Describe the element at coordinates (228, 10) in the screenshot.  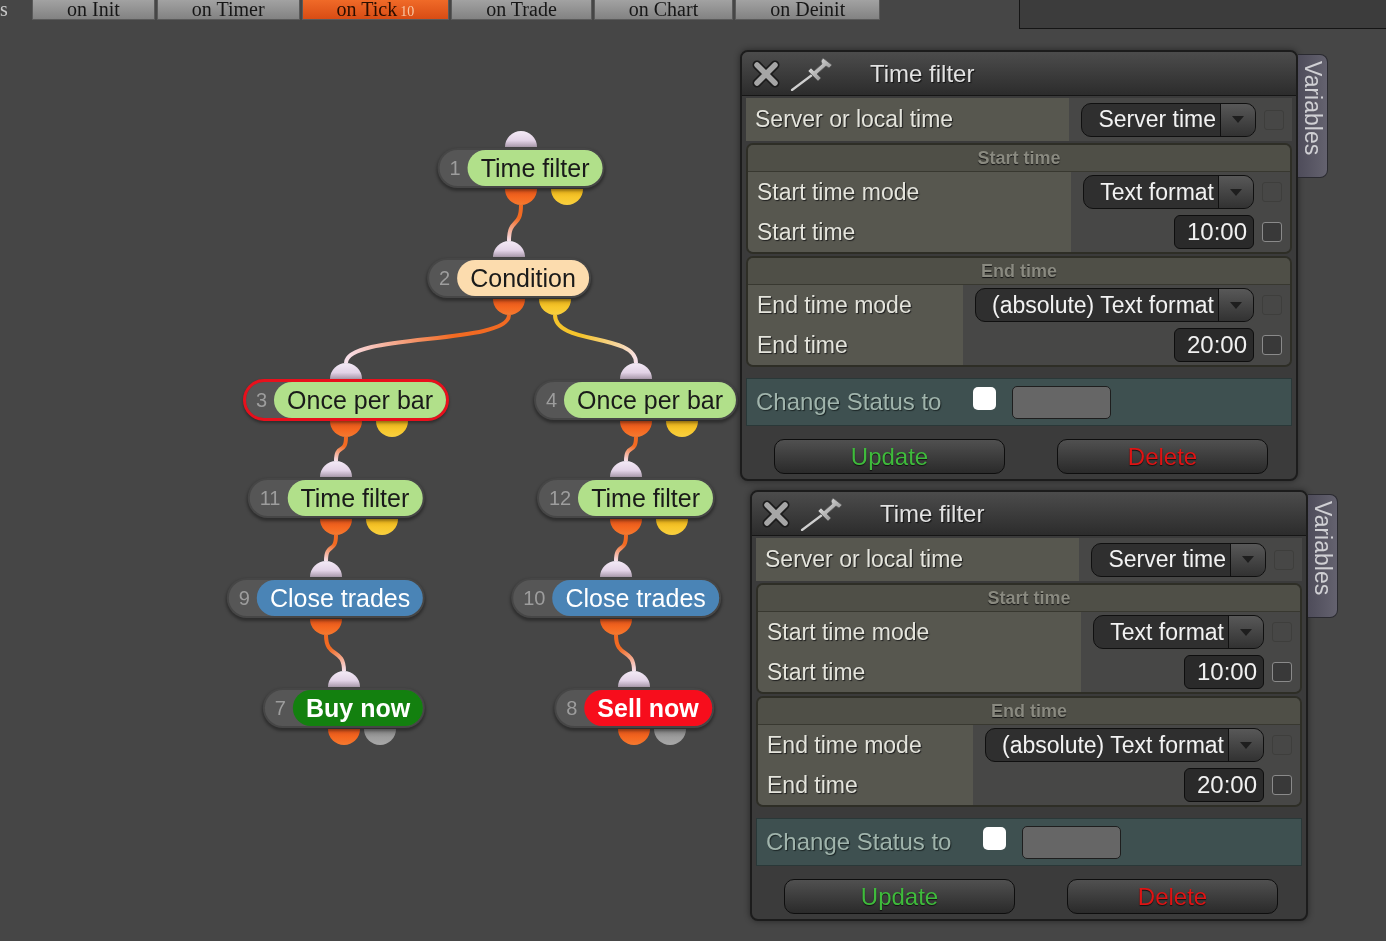
I see `event-tab: on Timer` at that location.